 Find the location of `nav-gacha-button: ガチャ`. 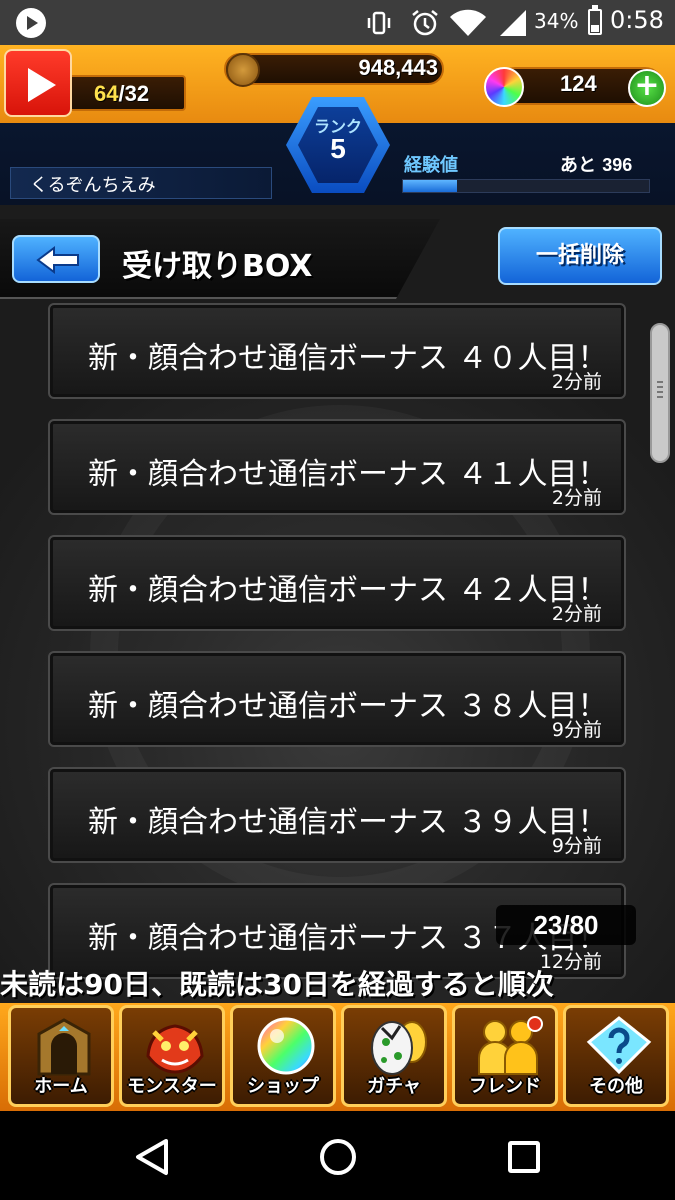

nav-gacha-button: ガチャ is located at coordinates (394, 1056).